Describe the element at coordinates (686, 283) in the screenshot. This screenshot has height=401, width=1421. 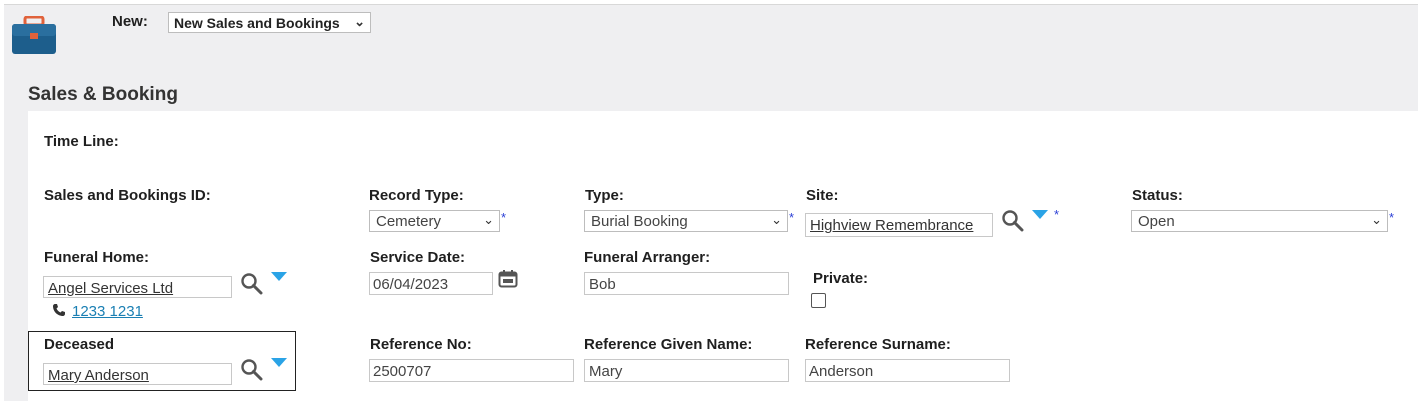
I see `funeral-arranger-input: Bob` at that location.